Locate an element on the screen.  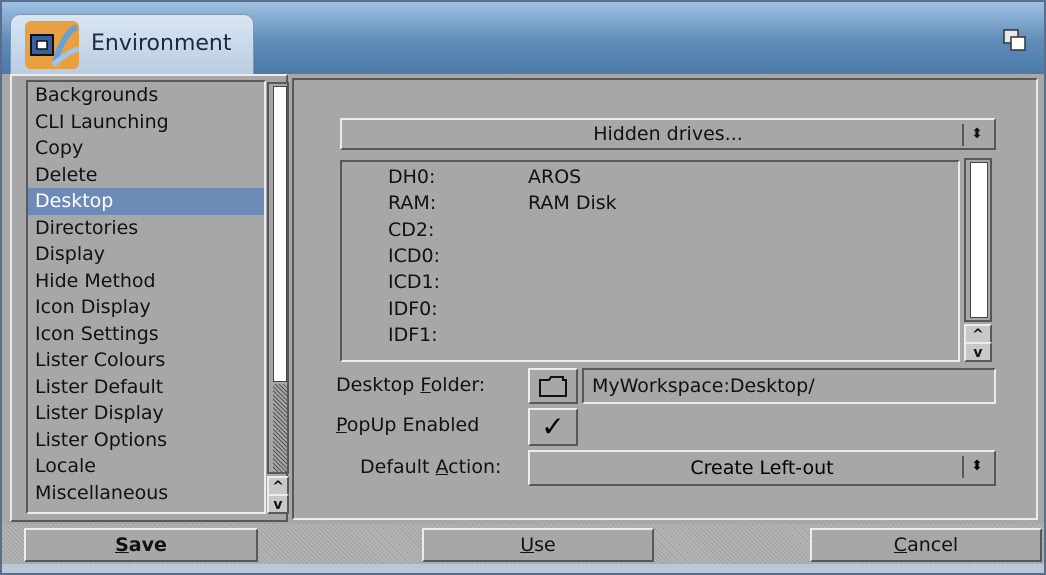
save-button: Save is located at coordinates (141, 545).